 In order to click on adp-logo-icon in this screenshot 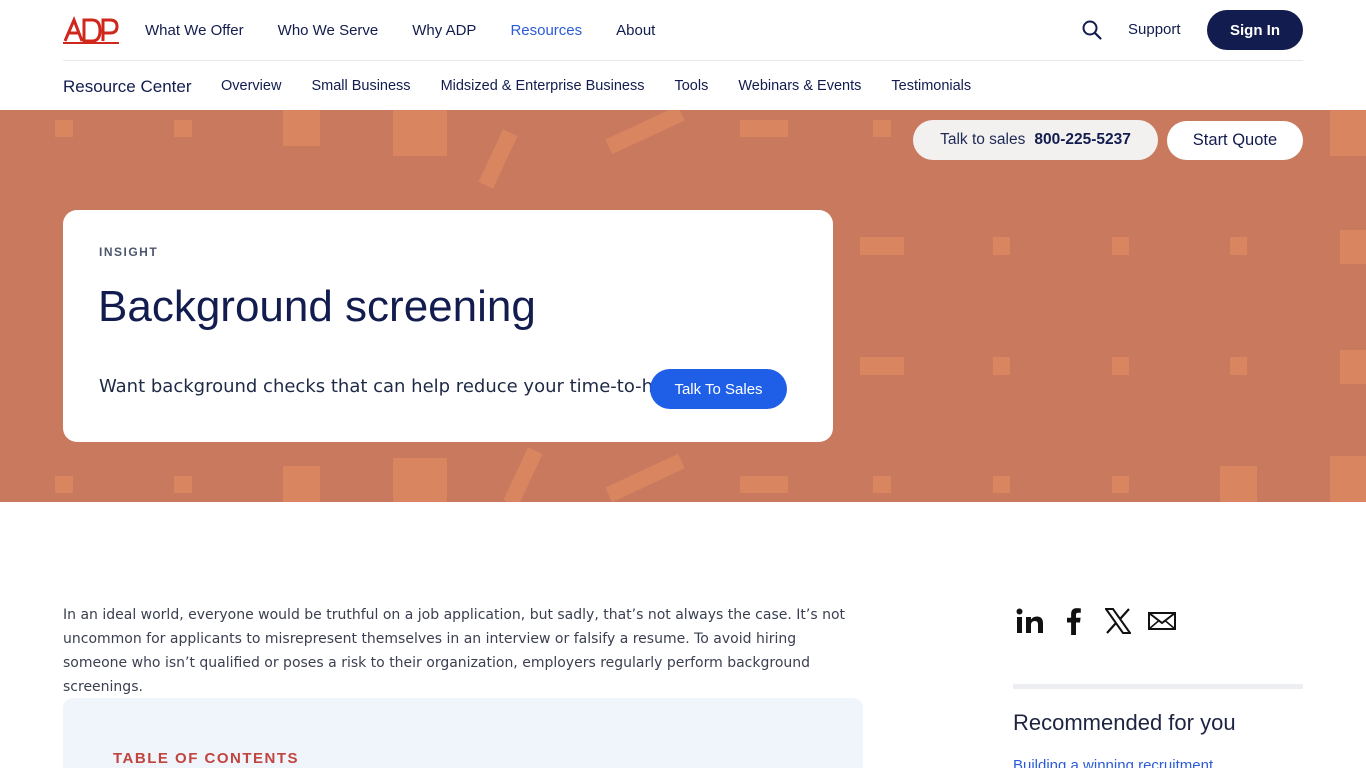, I will do `click(91, 30)`.